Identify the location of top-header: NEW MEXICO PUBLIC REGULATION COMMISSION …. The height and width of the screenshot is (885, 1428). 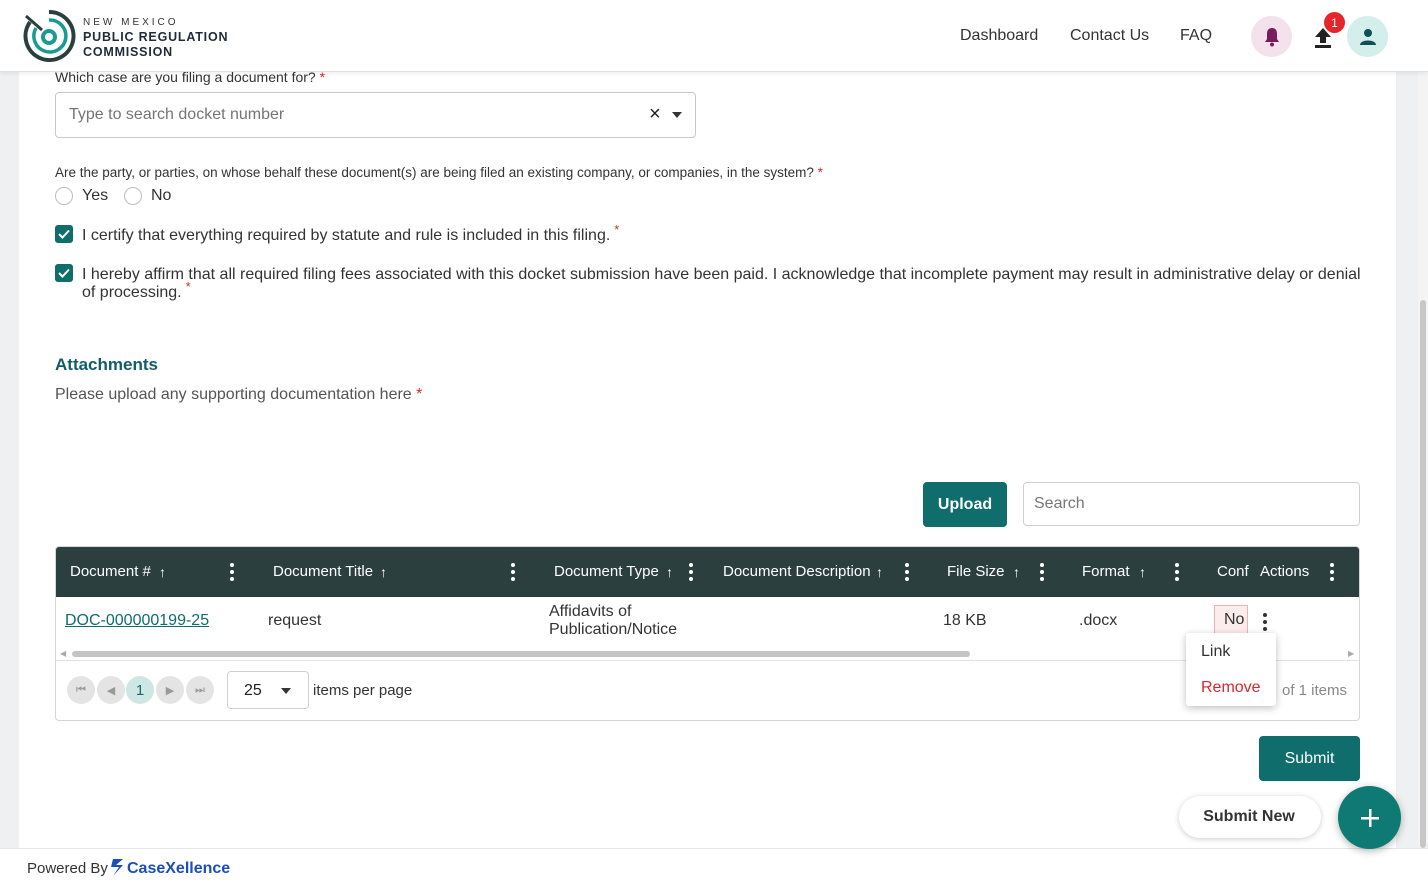
(714, 36).